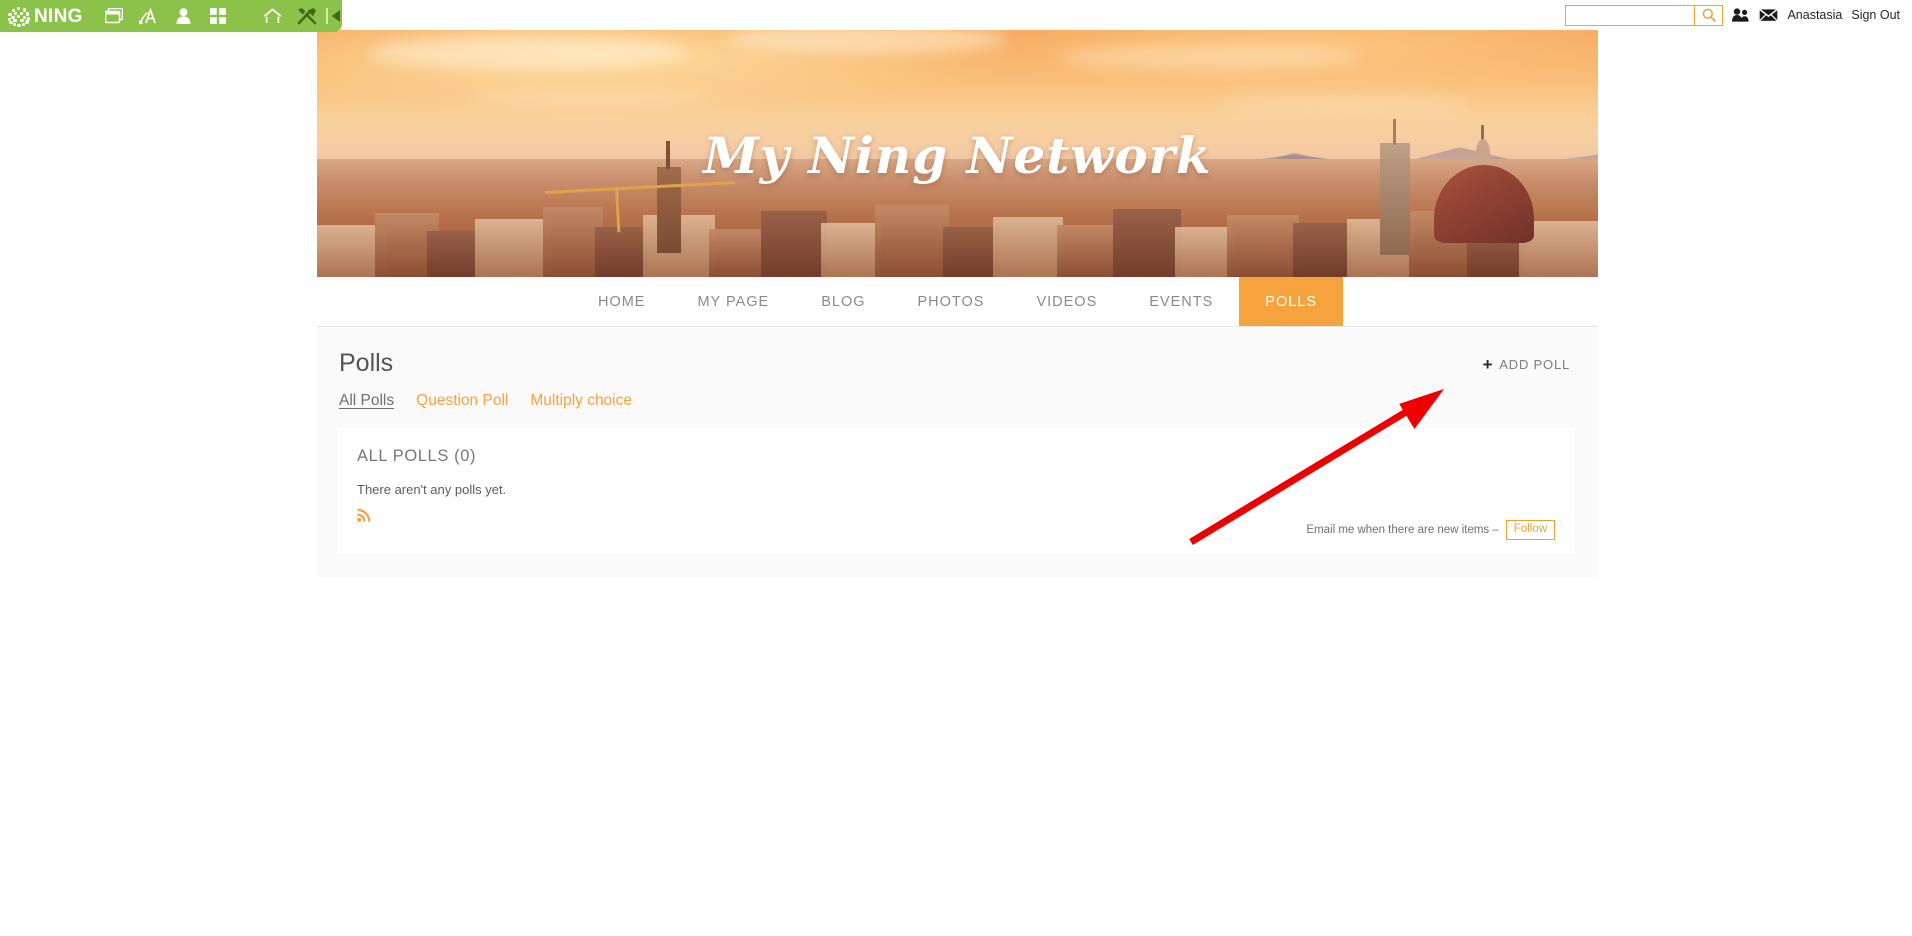  I want to click on collapse-left-icon, so click(336, 16).